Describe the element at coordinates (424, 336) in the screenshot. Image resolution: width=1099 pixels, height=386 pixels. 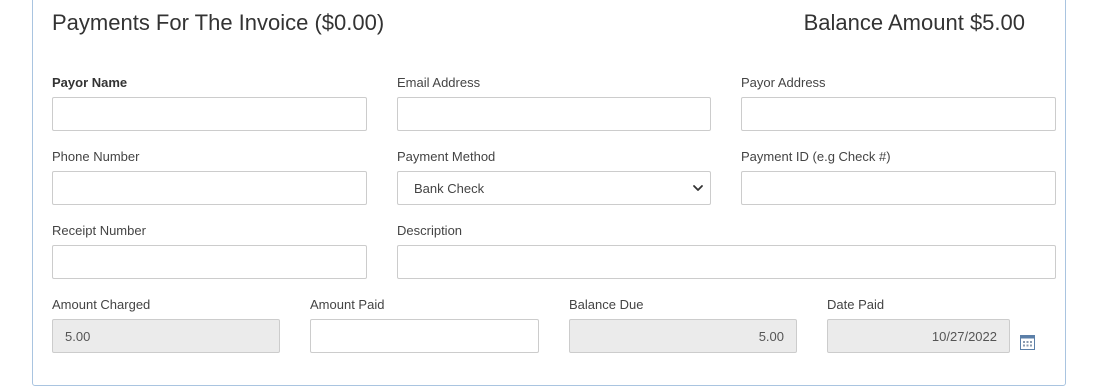
I see `amount-paid-input` at that location.